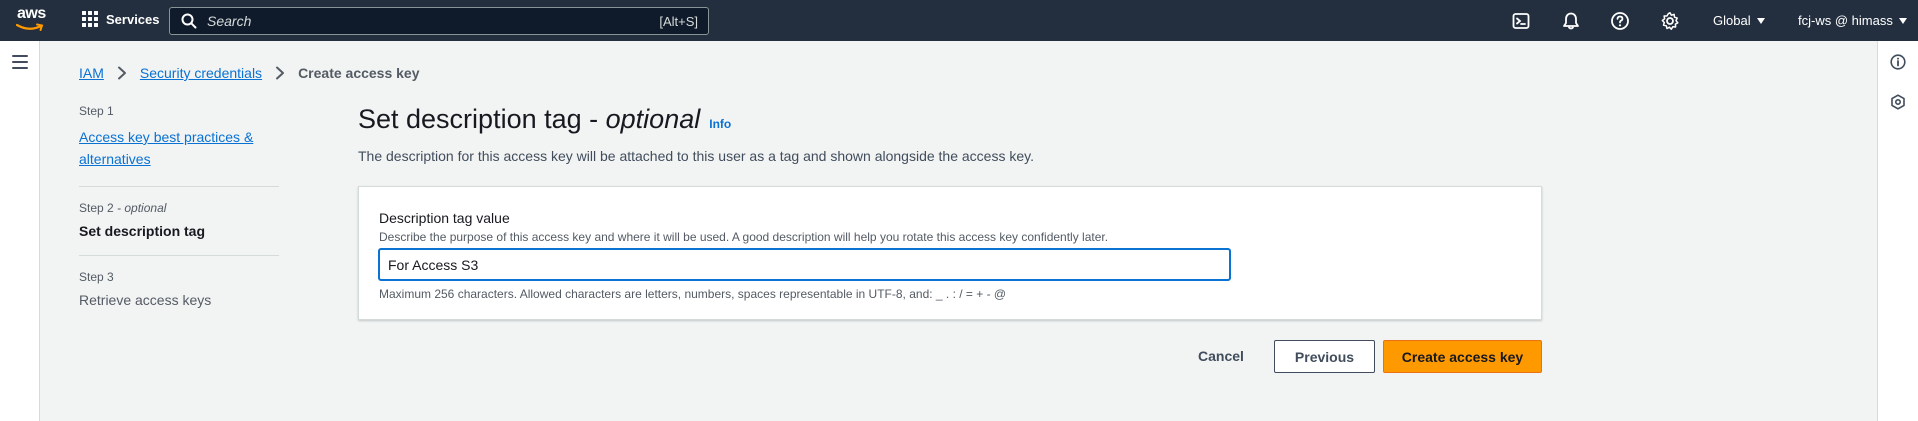 This screenshot has width=1918, height=421. I want to click on info-link: Info, so click(720, 124).